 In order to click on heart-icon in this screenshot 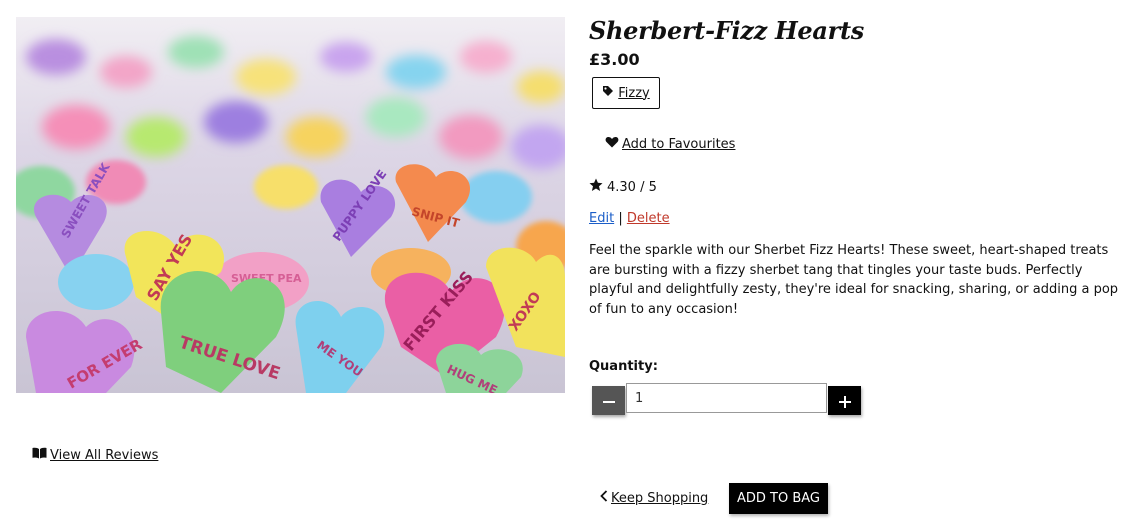, I will do `click(612, 144)`.